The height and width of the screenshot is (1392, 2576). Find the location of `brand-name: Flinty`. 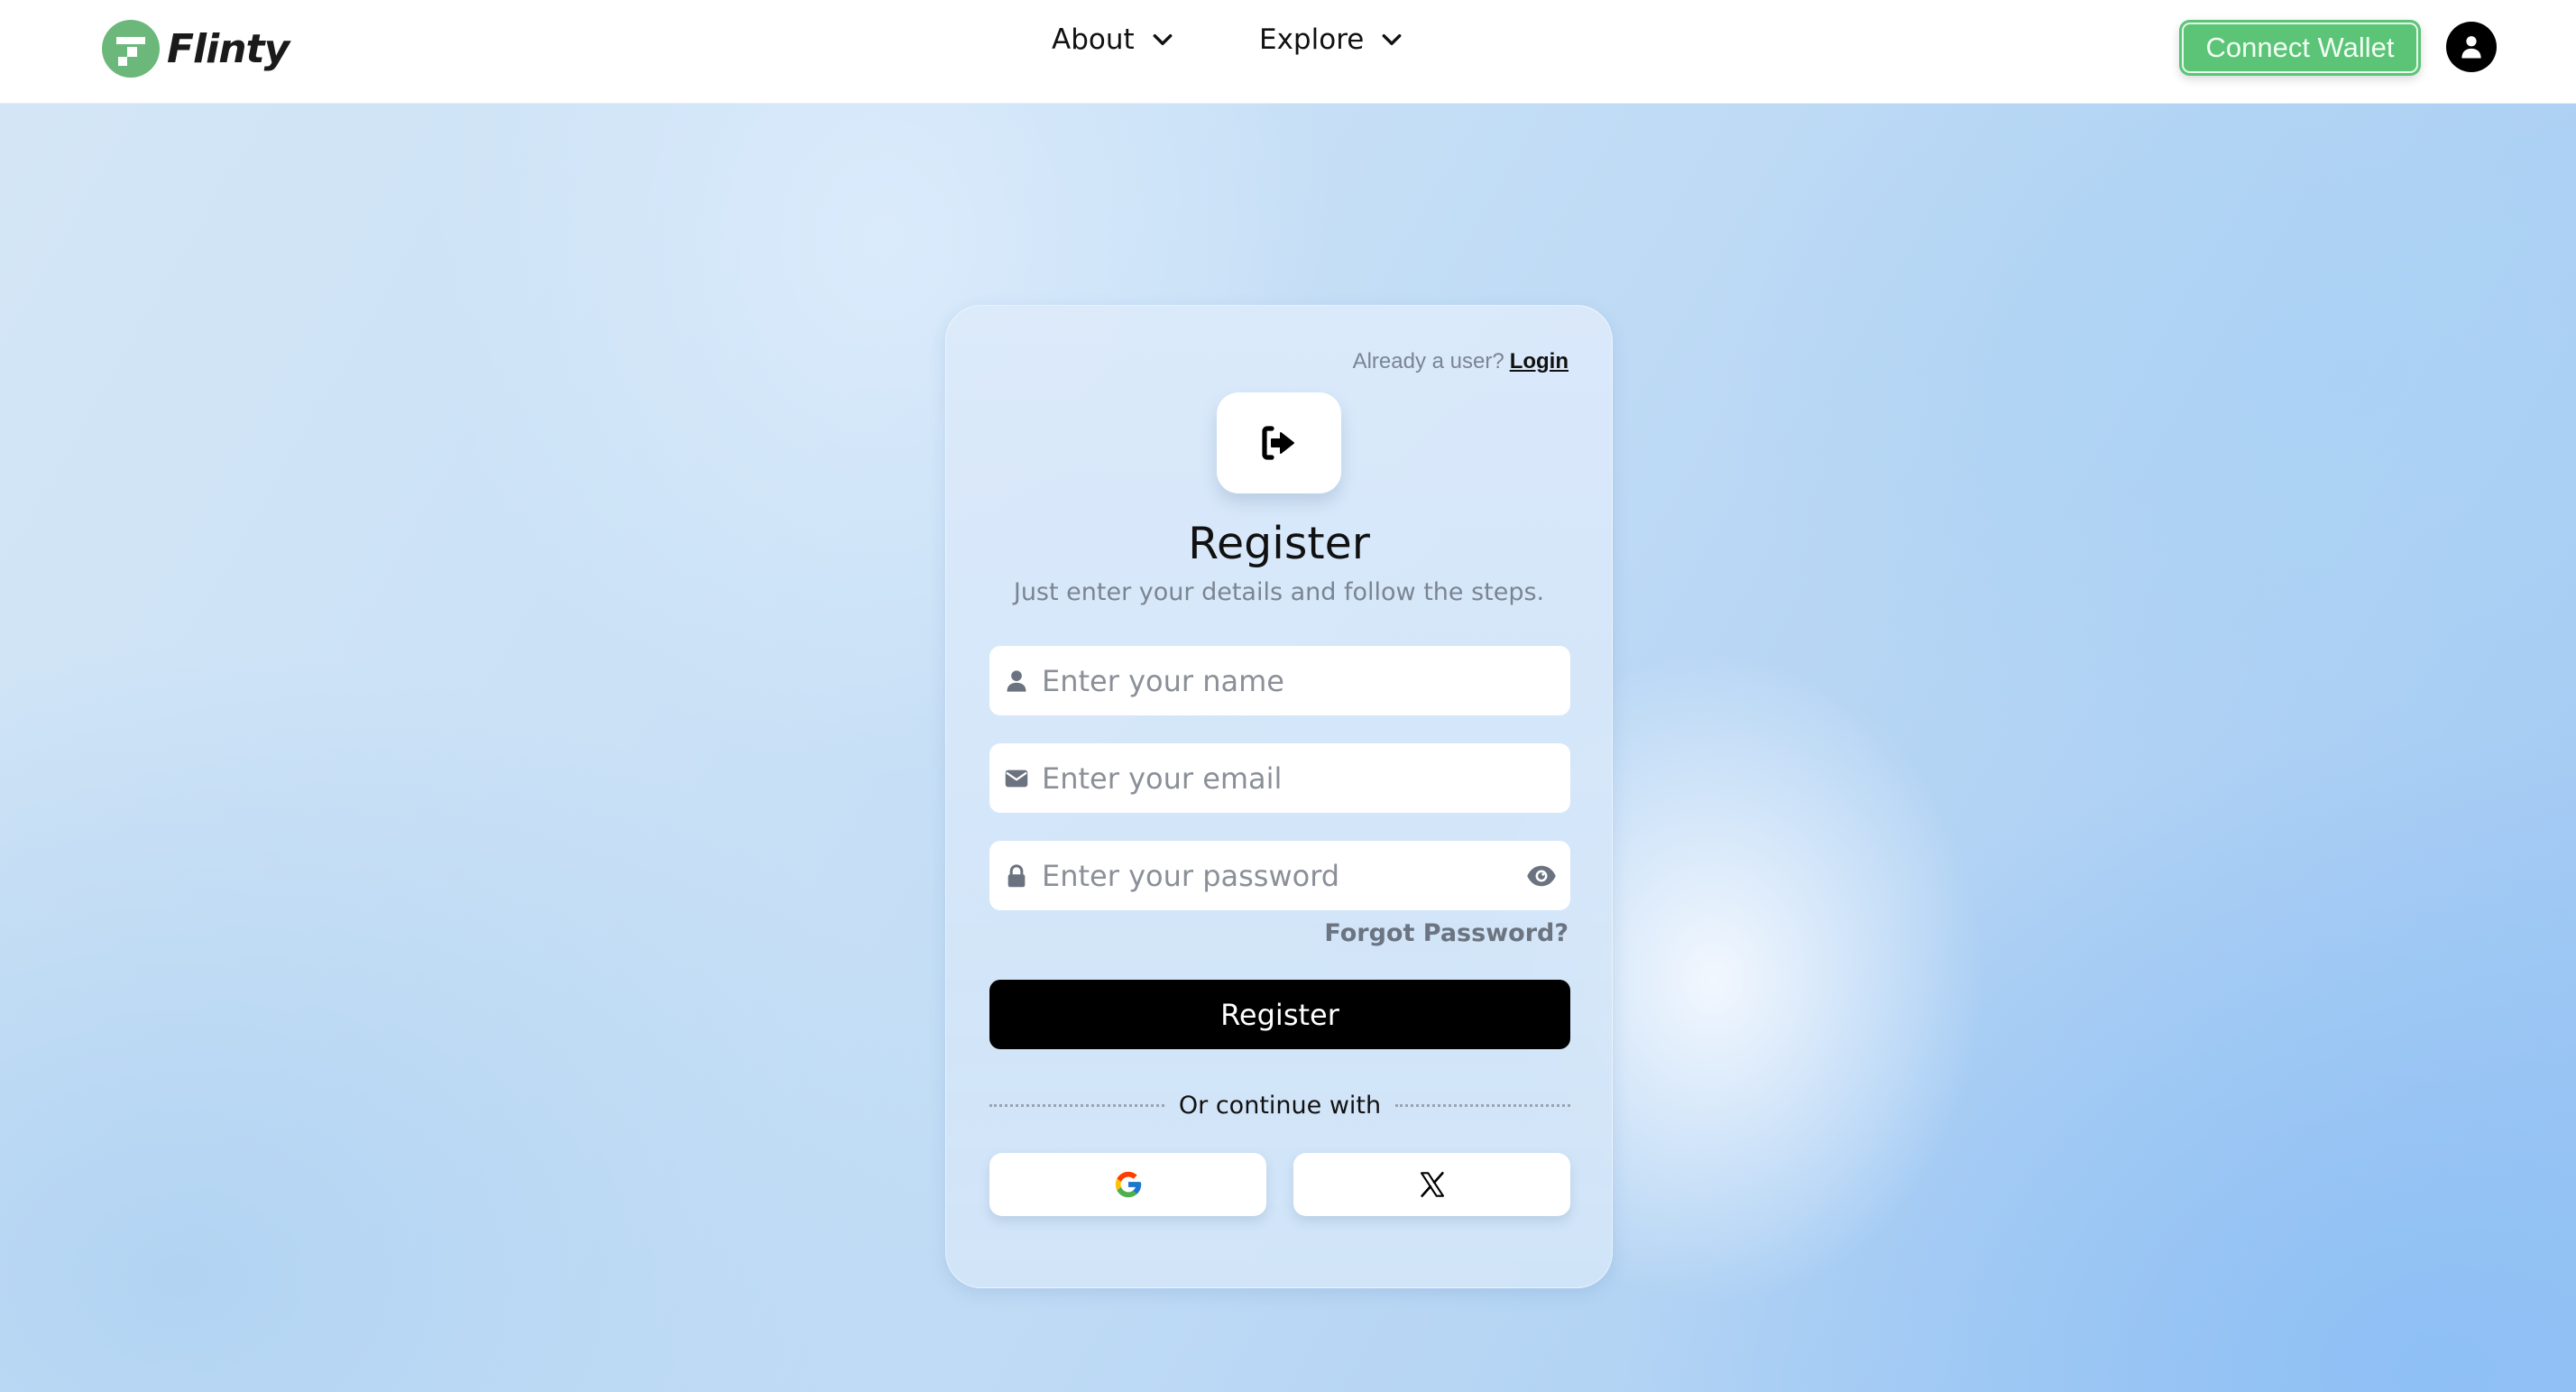

brand-name: Flinty is located at coordinates (228, 48).